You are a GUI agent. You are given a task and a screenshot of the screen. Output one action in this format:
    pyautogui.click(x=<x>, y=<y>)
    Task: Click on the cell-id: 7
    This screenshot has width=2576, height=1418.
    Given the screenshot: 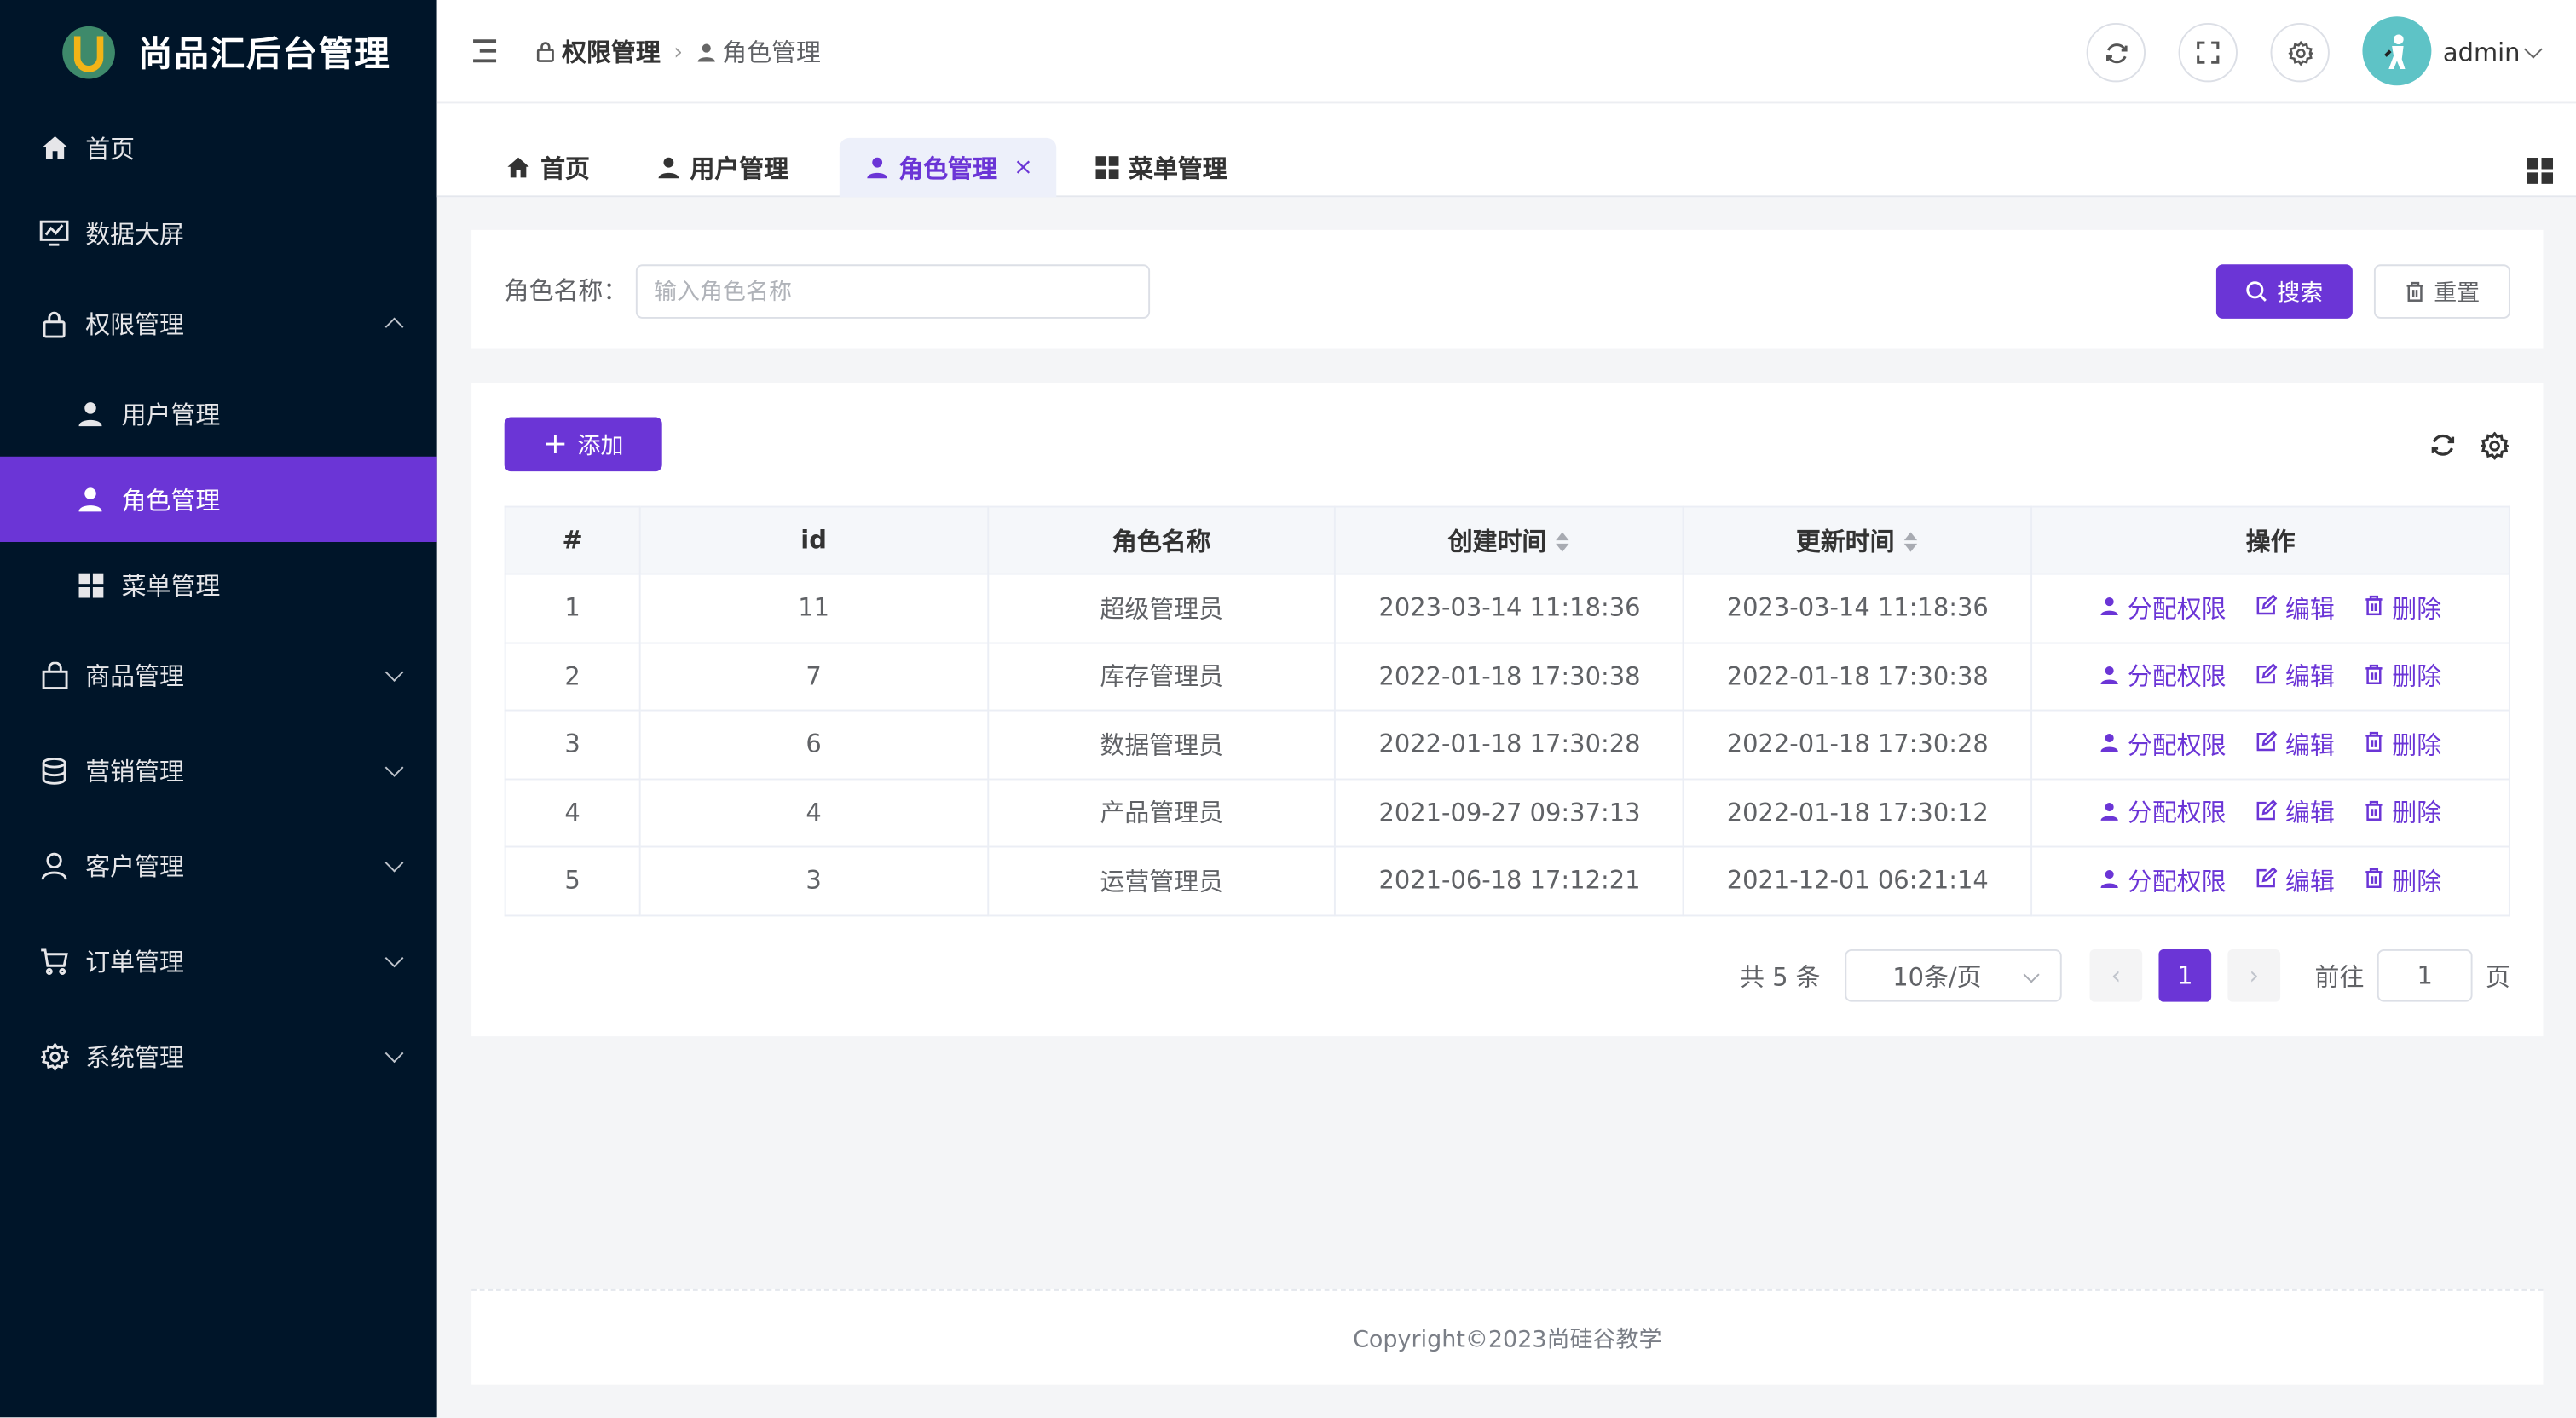 What is the action you would take?
    pyautogui.click(x=813, y=676)
    